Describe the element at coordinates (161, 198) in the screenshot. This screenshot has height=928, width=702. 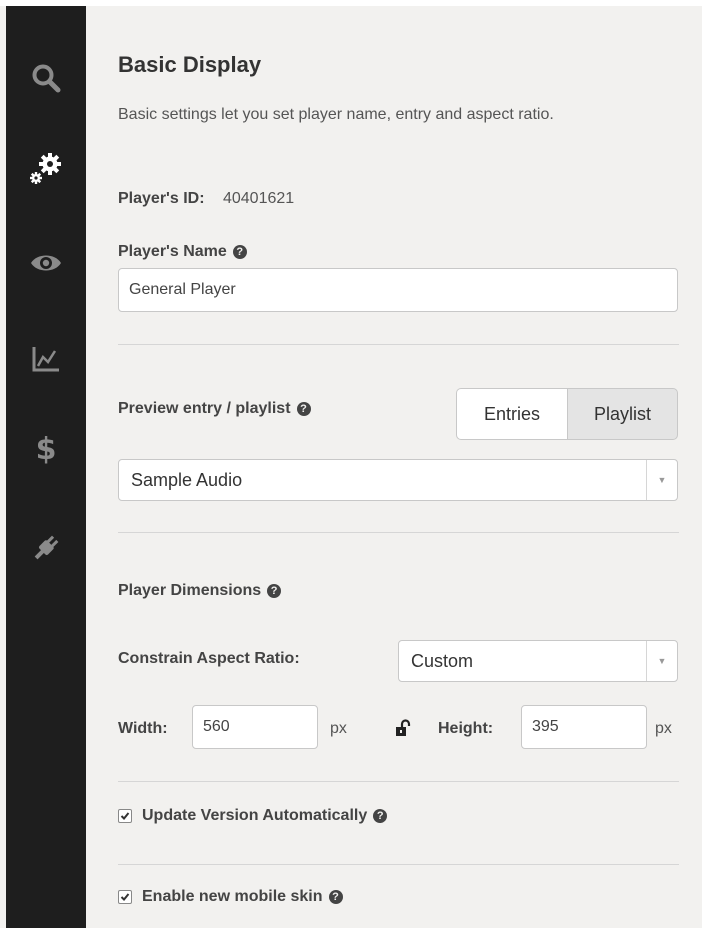
I see `player-id-label: Player's ID:` at that location.